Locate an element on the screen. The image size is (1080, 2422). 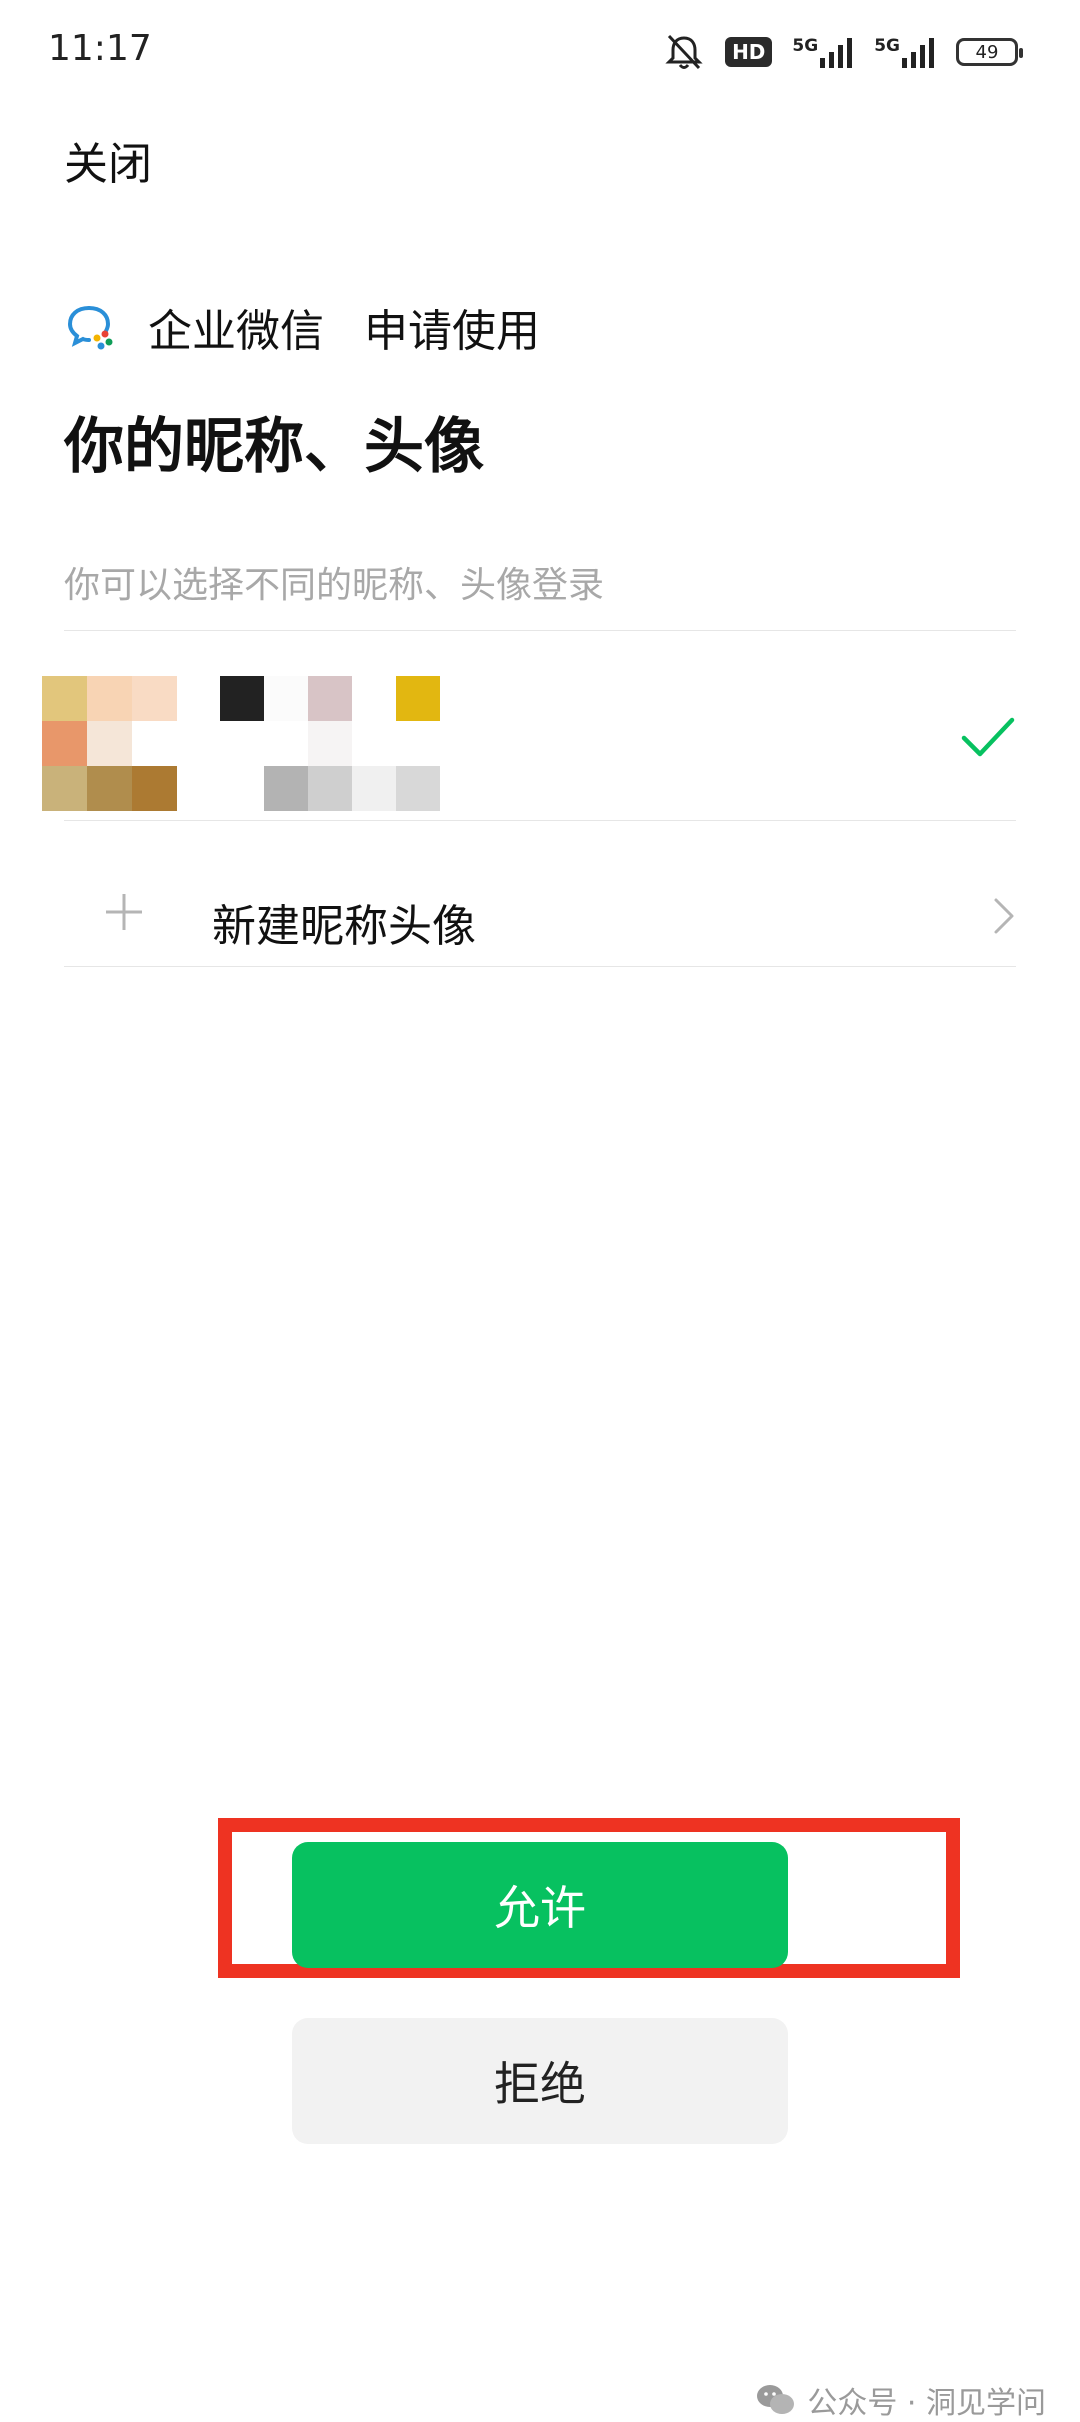
page-subtitle: 你可以选择不同的昵称、头像登录 is located at coordinates (334, 585).